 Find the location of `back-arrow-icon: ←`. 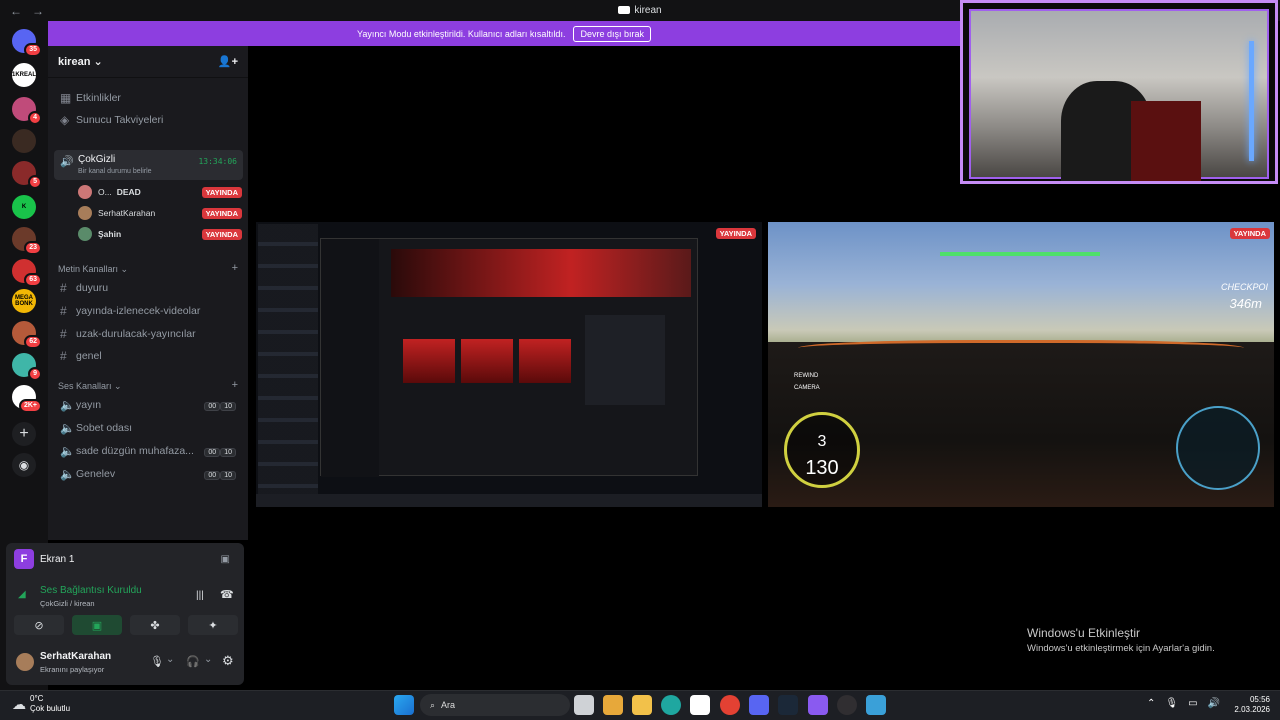

back-arrow-icon: ← is located at coordinates (16, 11).